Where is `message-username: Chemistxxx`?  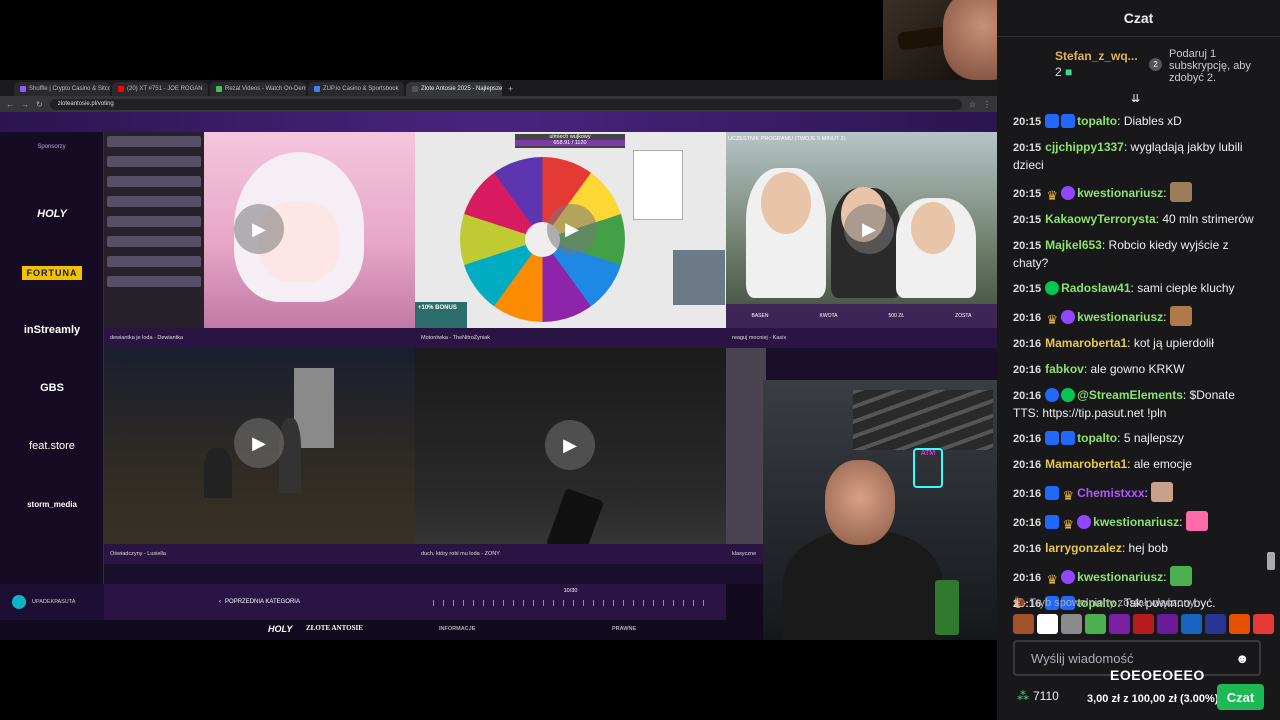
message-username: Chemistxxx is located at coordinates (1110, 493).